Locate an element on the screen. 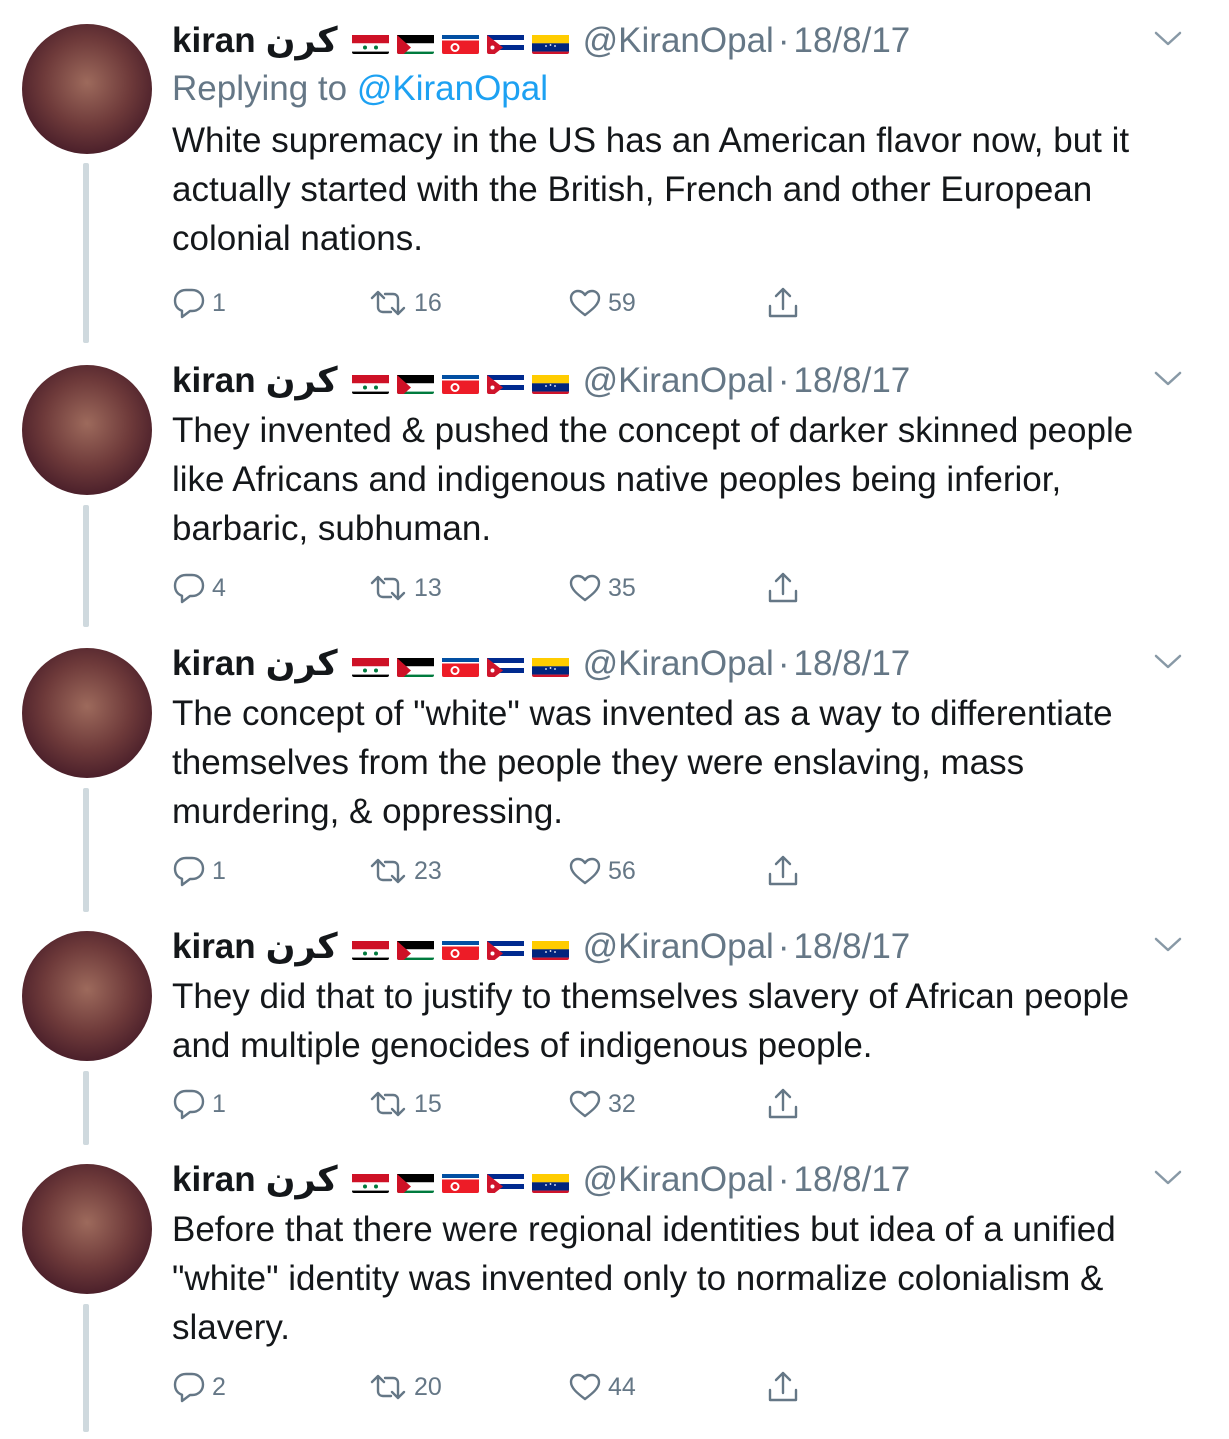 The width and height of the screenshot is (1229, 1439). like-button: 35 is located at coordinates (602, 588).